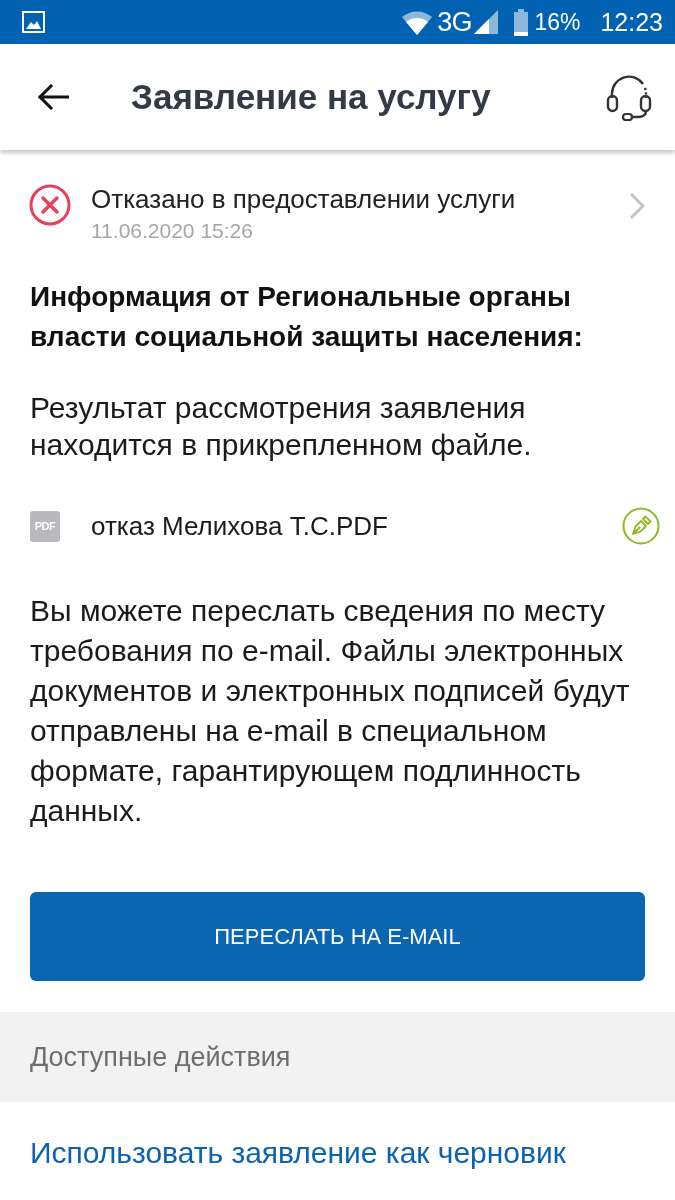 Image resolution: width=675 pixels, height=1200 pixels. I want to click on pdf-file-icon: PDF, so click(45, 526).